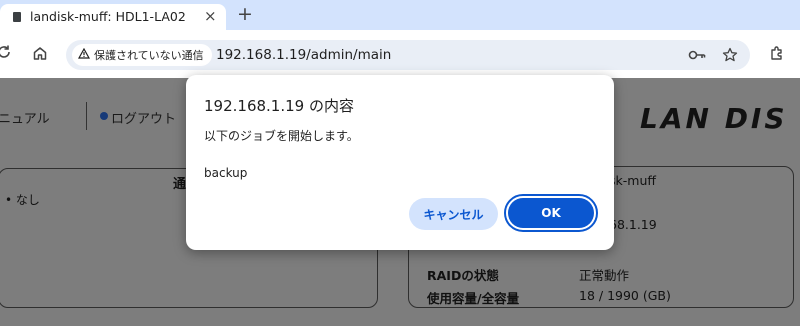  What do you see at coordinates (625, 295) in the screenshot?
I see `capacity-value: 18 / 1990 (GB)` at bounding box center [625, 295].